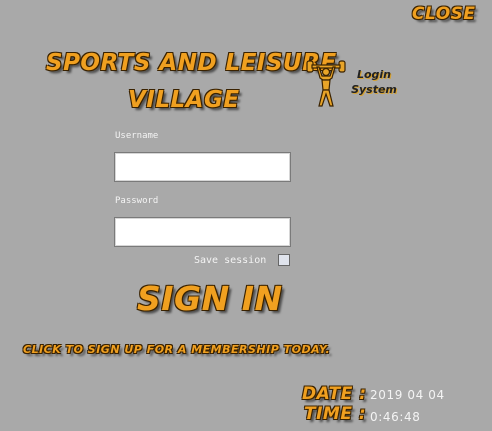  Describe the element at coordinates (202, 232) in the screenshot. I see `password-input` at that location.